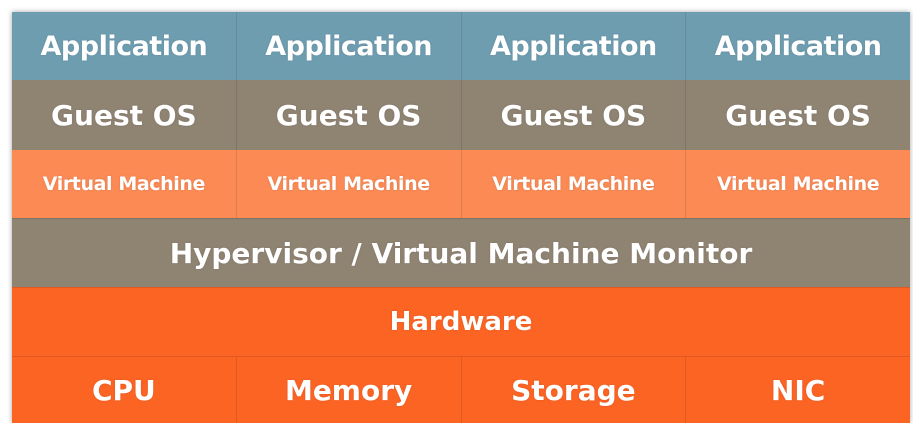  I want to click on hypervisor-label: Hypervisor / Virtual Machine Monitor, so click(461, 253).